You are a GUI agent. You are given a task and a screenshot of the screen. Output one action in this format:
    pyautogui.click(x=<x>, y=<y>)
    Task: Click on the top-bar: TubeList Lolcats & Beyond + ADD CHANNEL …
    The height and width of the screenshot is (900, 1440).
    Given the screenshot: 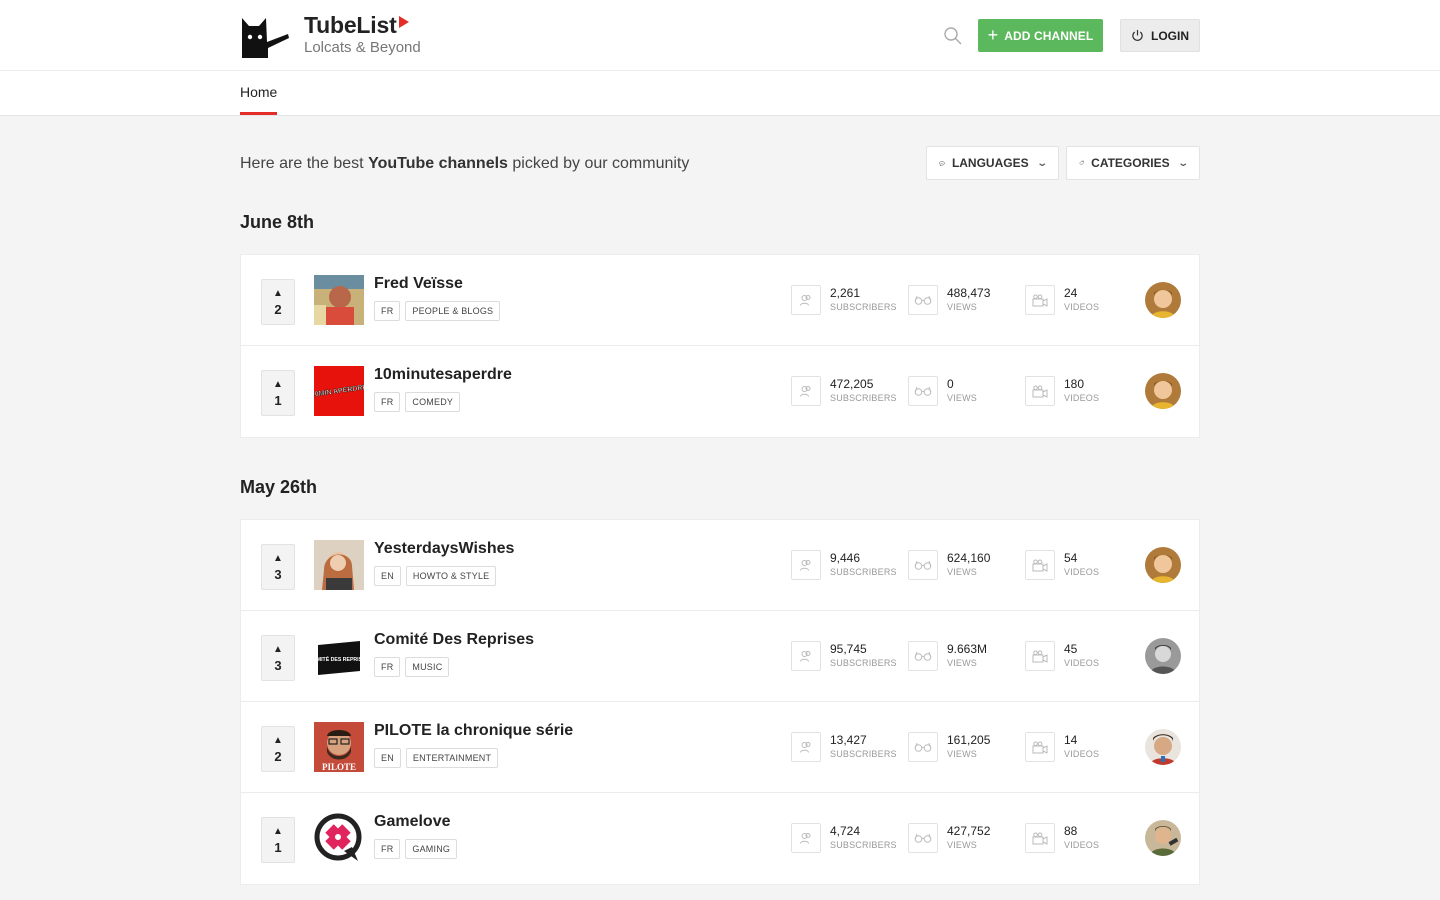 What is the action you would take?
    pyautogui.click(x=720, y=35)
    